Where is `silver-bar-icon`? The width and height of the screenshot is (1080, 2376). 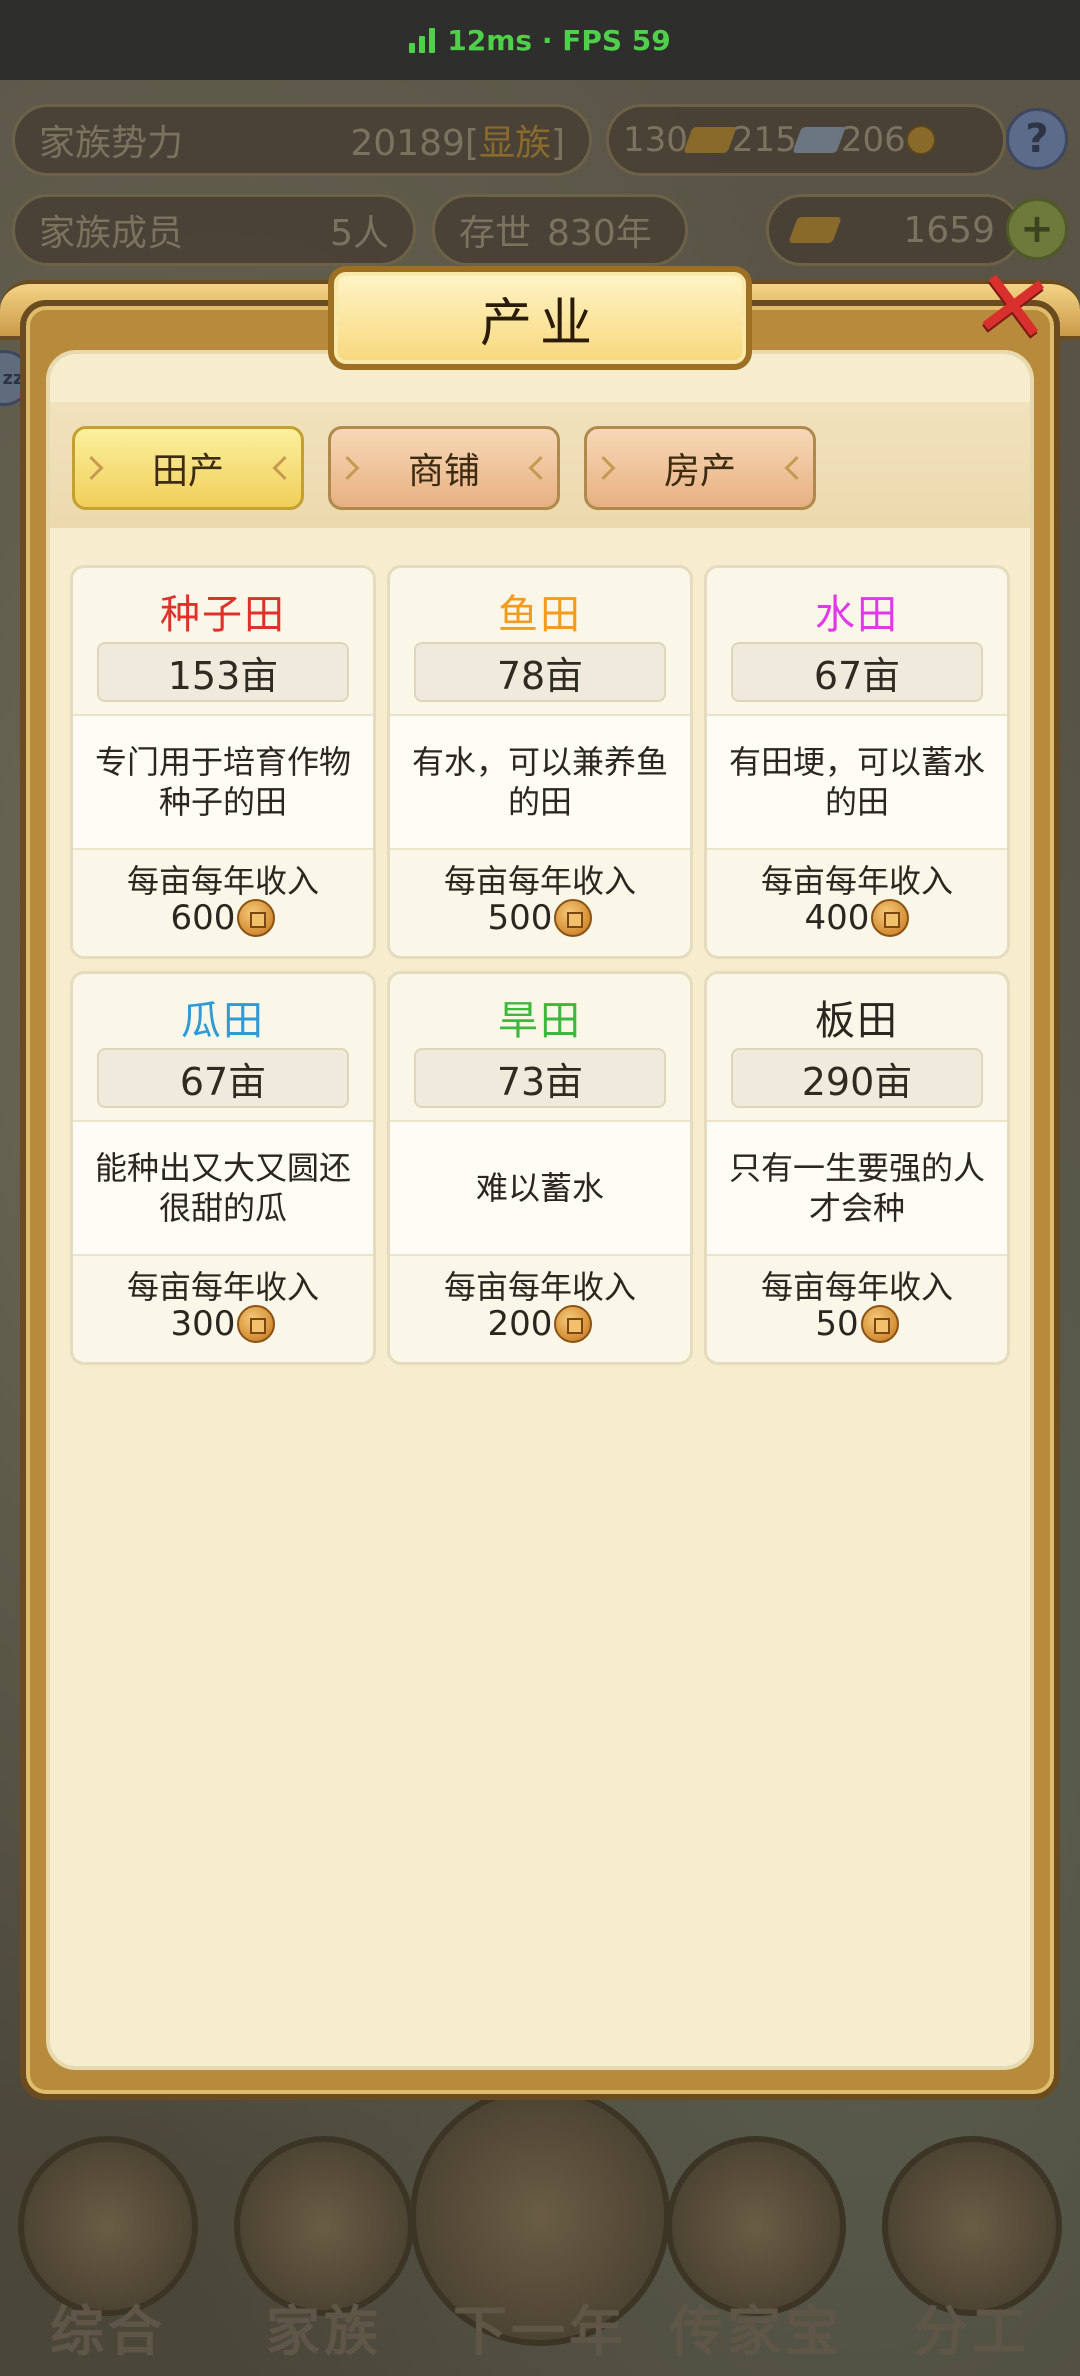 silver-bar-icon is located at coordinates (819, 140).